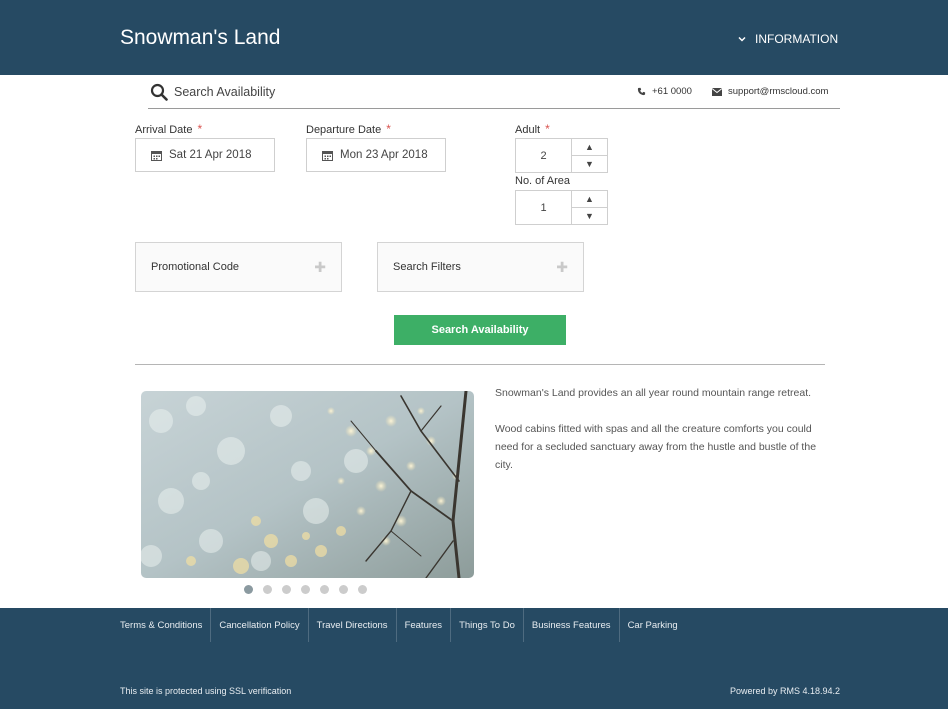 This screenshot has width=948, height=709. I want to click on carousel-indicators, so click(305, 589).